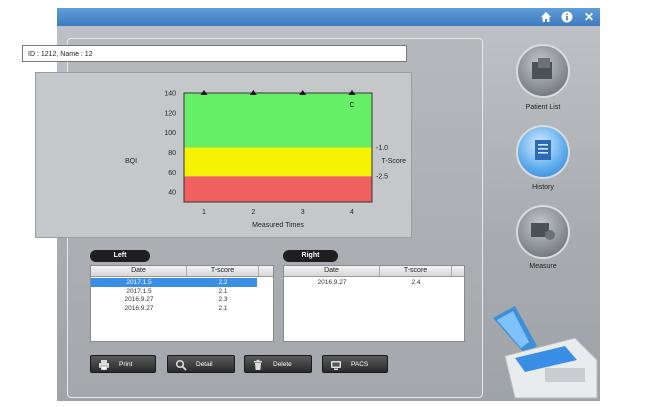 This screenshot has width=651, height=407. I want to click on pacs-button: PACS, so click(355, 364).